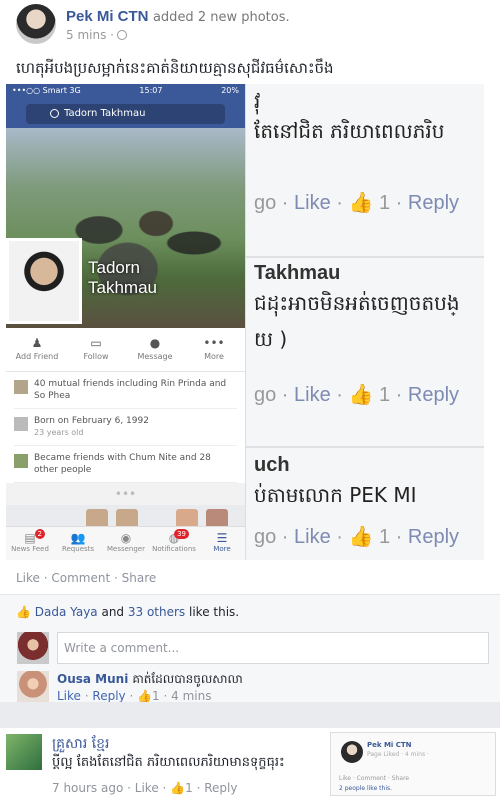  Describe the element at coordinates (125, 350) in the screenshot. I see `profile-actions: ♟ Add Friend ▭ Follow ● Message ••• More` at that location.